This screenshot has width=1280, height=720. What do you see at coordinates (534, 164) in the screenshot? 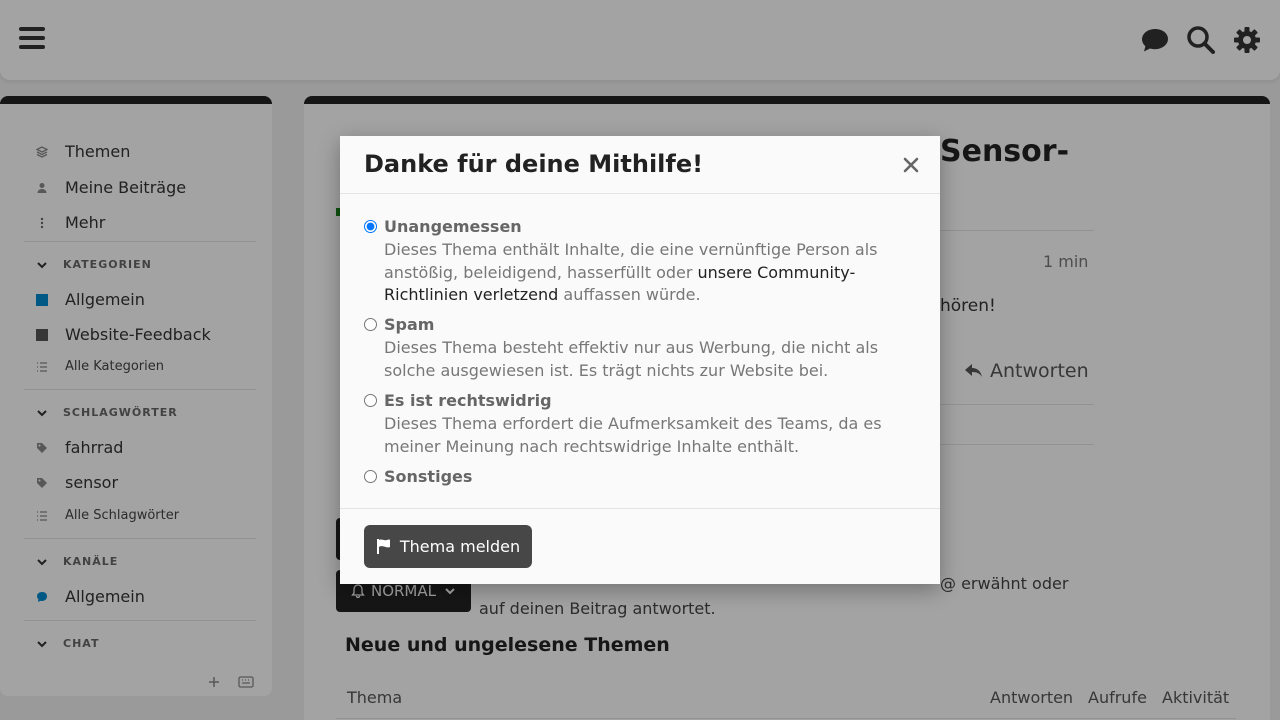
I see `modal-title: Danke für deine Mithilfe!` at bounding box center [534, 164].